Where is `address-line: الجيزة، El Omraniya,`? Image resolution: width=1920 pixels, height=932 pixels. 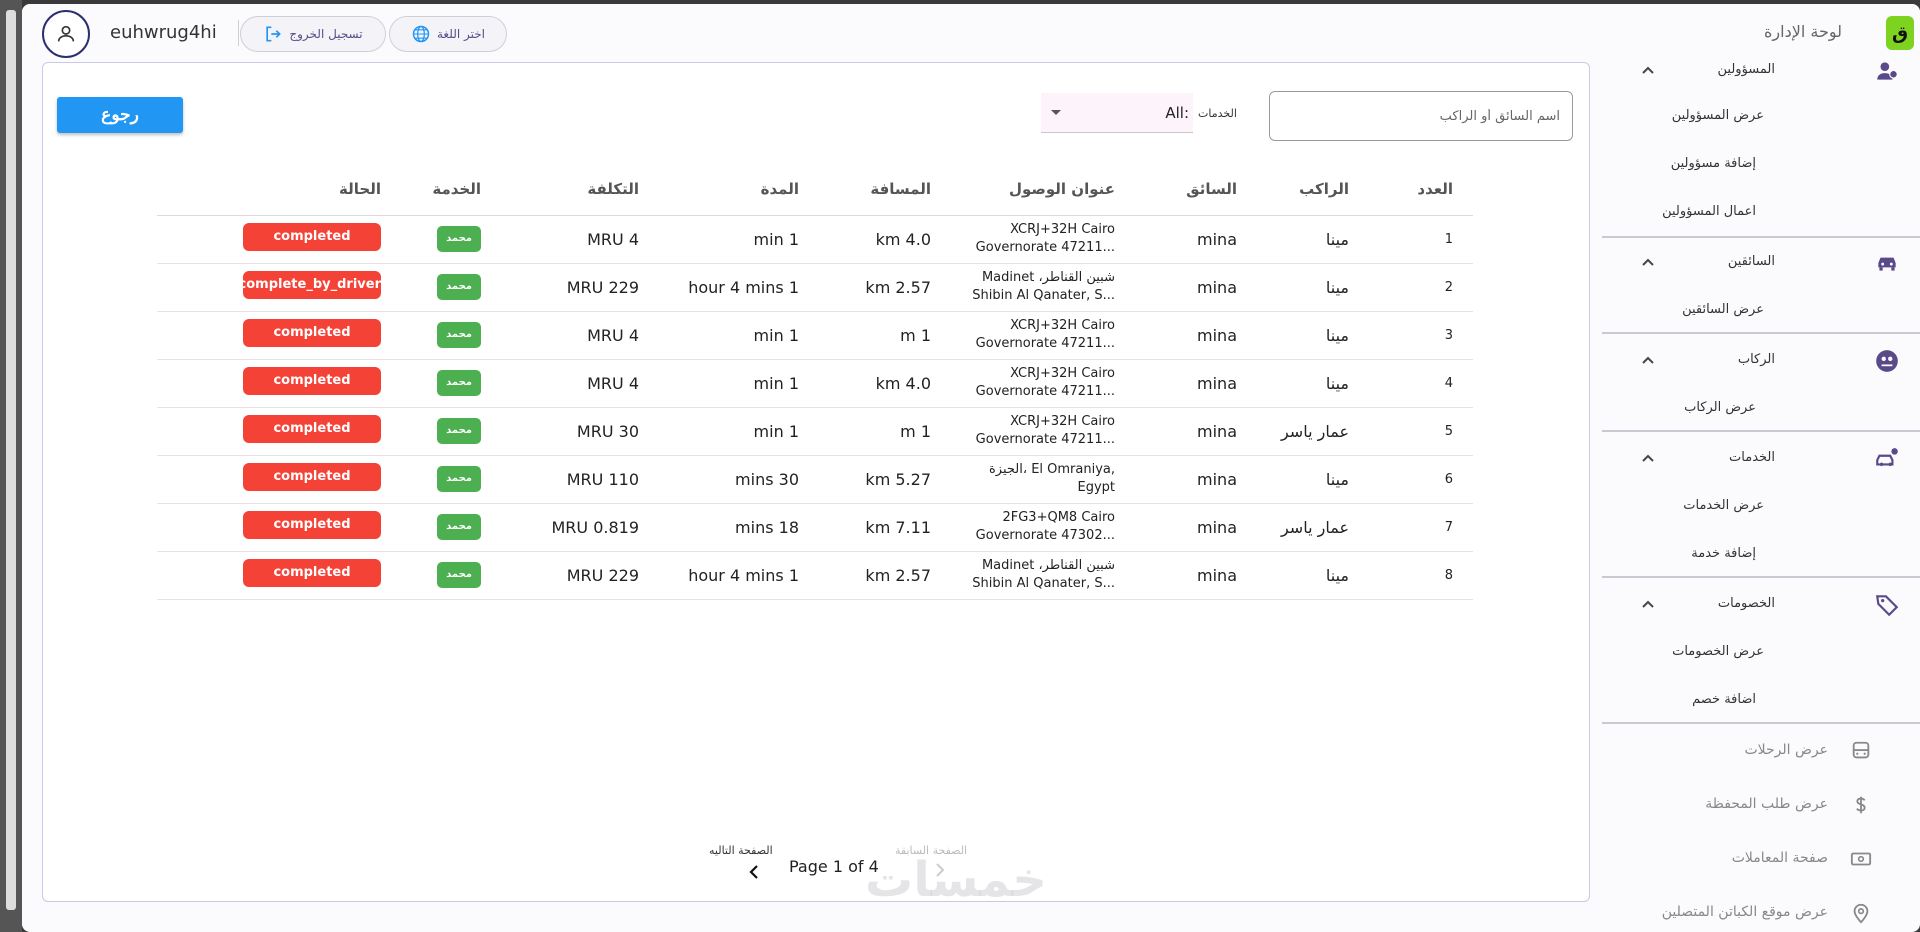 address-line: الجيزة، El Omraniya, is located at coordinates (1051, 469).